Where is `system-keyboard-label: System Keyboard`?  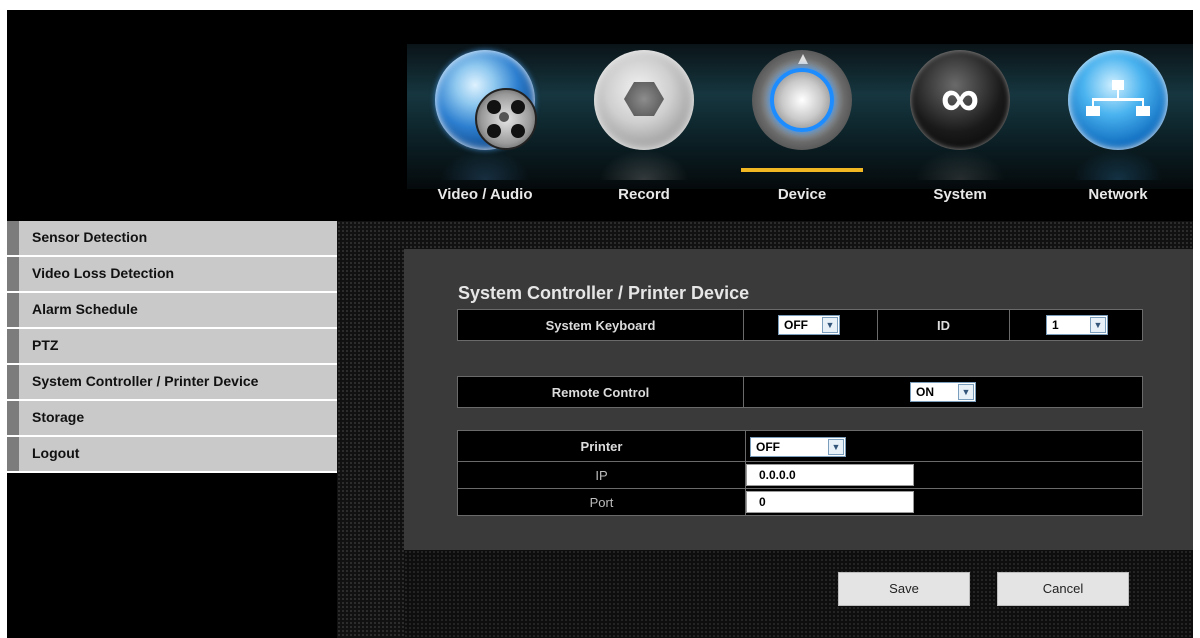 system-keyboard-label: System Keyboard is located at coordinates (601, 325).